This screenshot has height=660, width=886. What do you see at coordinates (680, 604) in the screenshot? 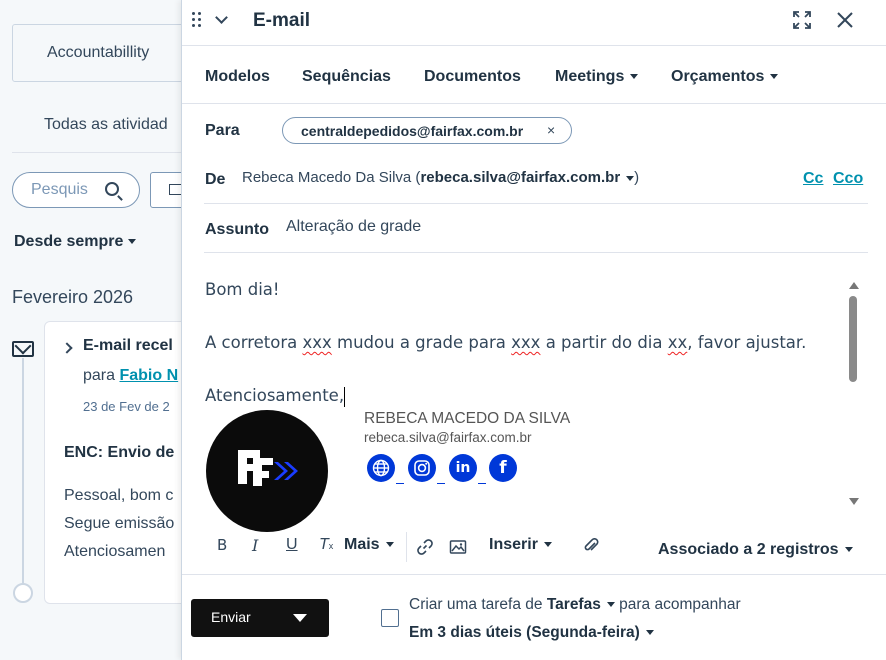
I see `task-suffix: para acompanhar` at bounding box center [680, 604].